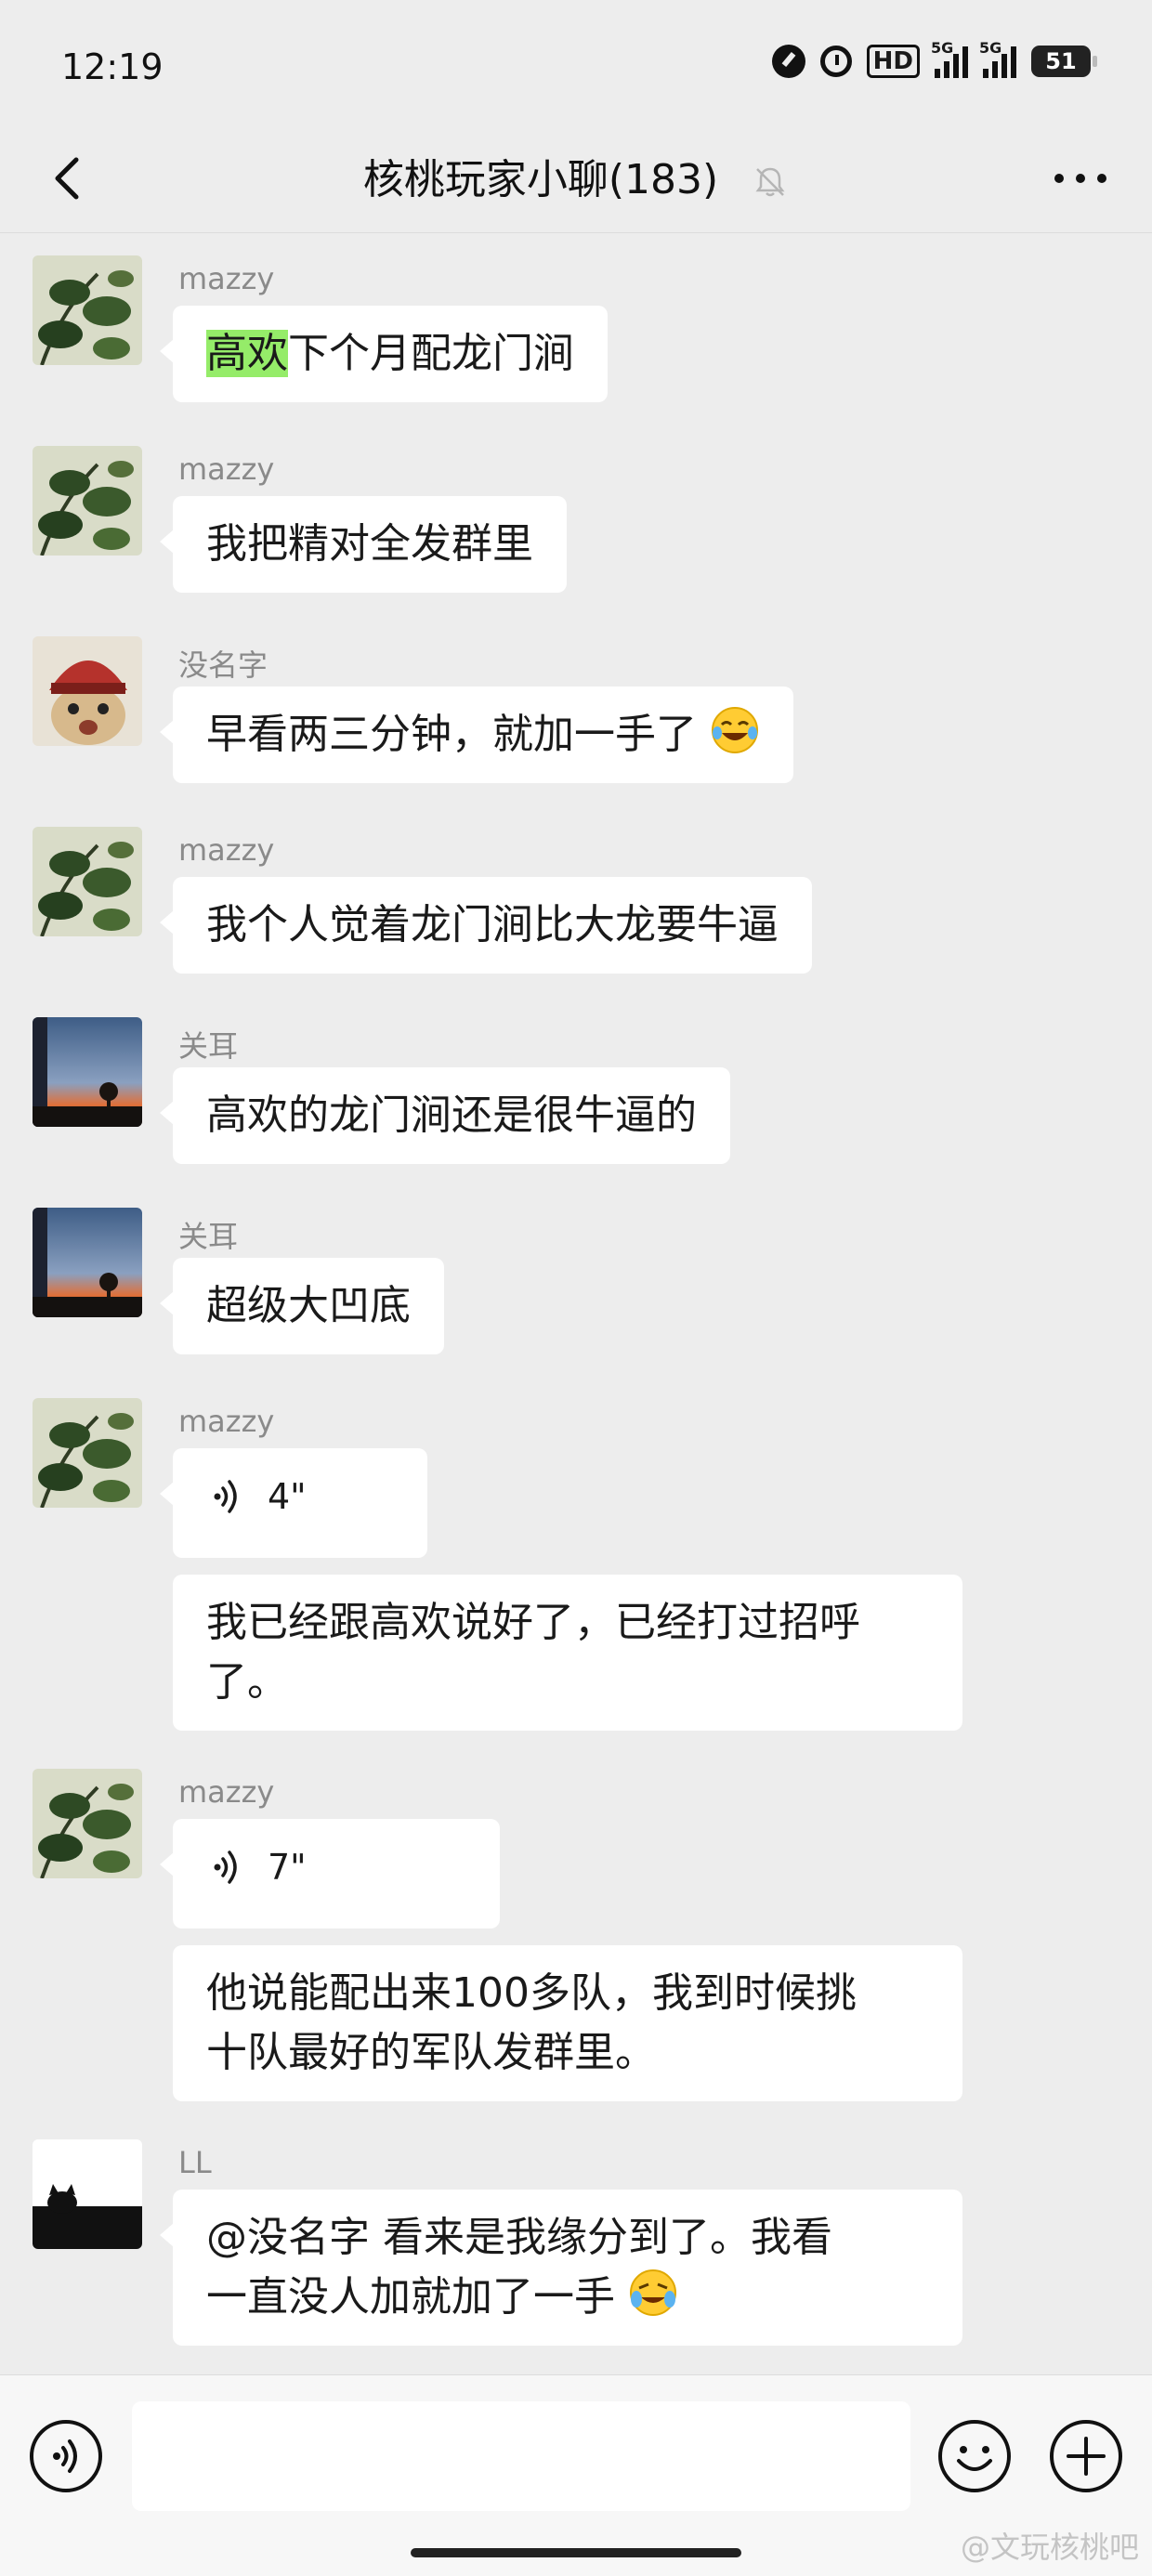 Image resolution: width=1152 pixels, height=2576 pixels. I want to click on chat-header: 核桃玩家小聊(183), so click(576, 181).